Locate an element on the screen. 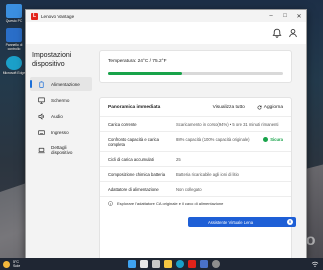 This screenshot has height=270, width=323. desktop-icon-this-pc: Questo PC is located at coordinates (14, 13).